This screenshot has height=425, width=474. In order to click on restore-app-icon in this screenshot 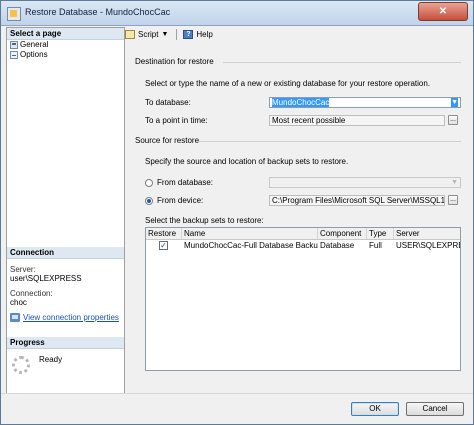, I will do `click(14, 14)`.